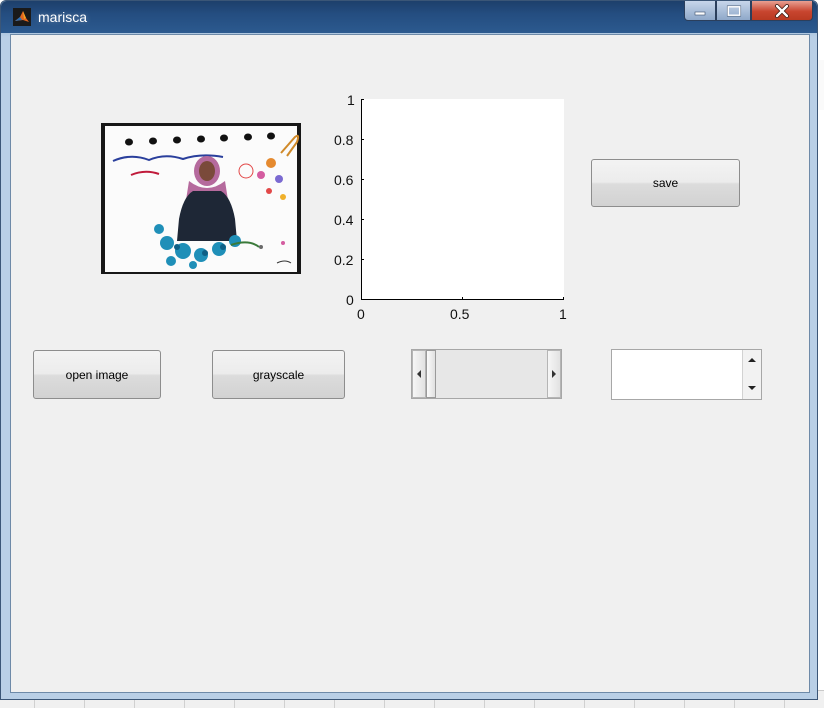  Describe the element at coordinates (22, 17) in the screenshot. I see `matlab-logo-icon` at that location.